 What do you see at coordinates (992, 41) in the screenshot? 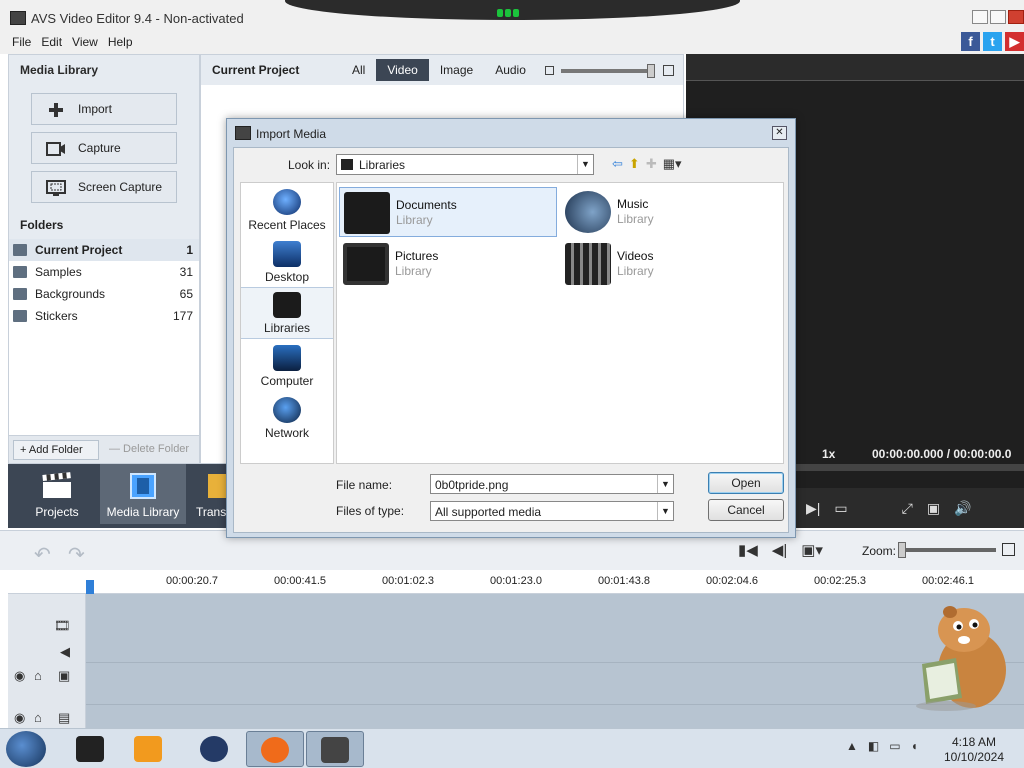
I see `twitter-icon: t` at bounding box center [992, 41].